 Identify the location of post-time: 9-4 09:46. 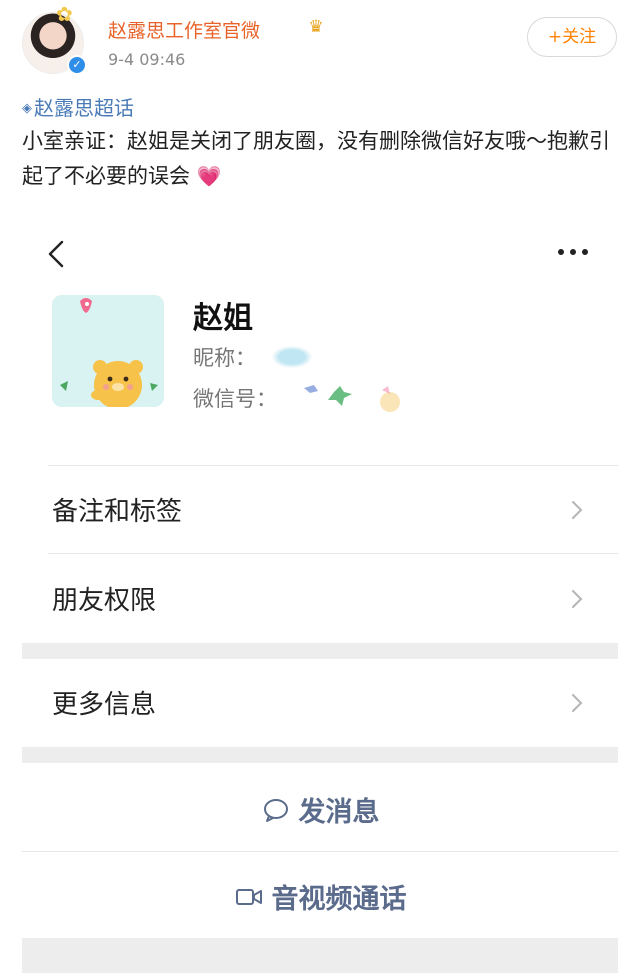
(147, 59).